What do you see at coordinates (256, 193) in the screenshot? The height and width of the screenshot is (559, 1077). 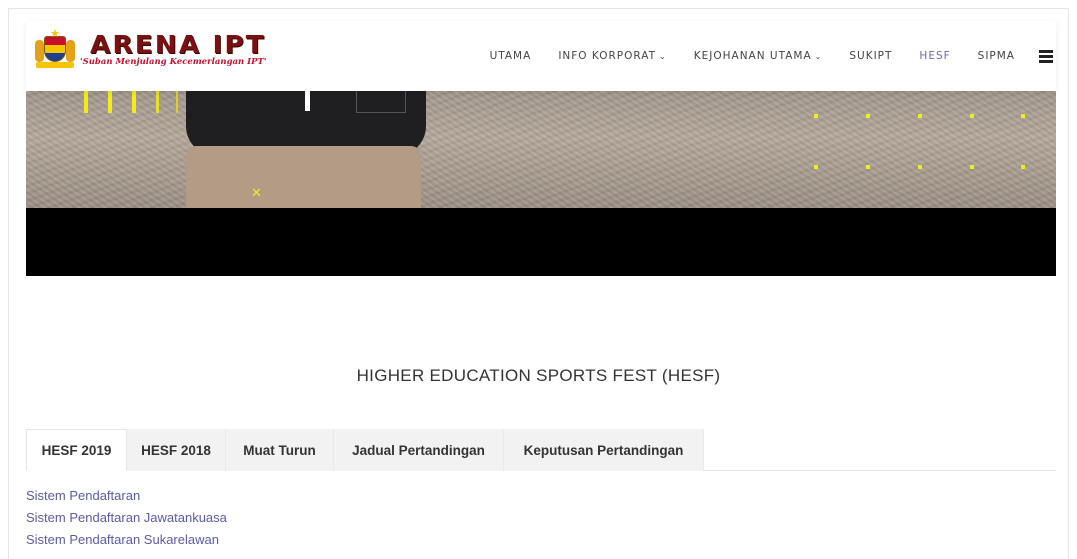 I see `x-mark-icon: ✕` at bounding box center [256, 193].